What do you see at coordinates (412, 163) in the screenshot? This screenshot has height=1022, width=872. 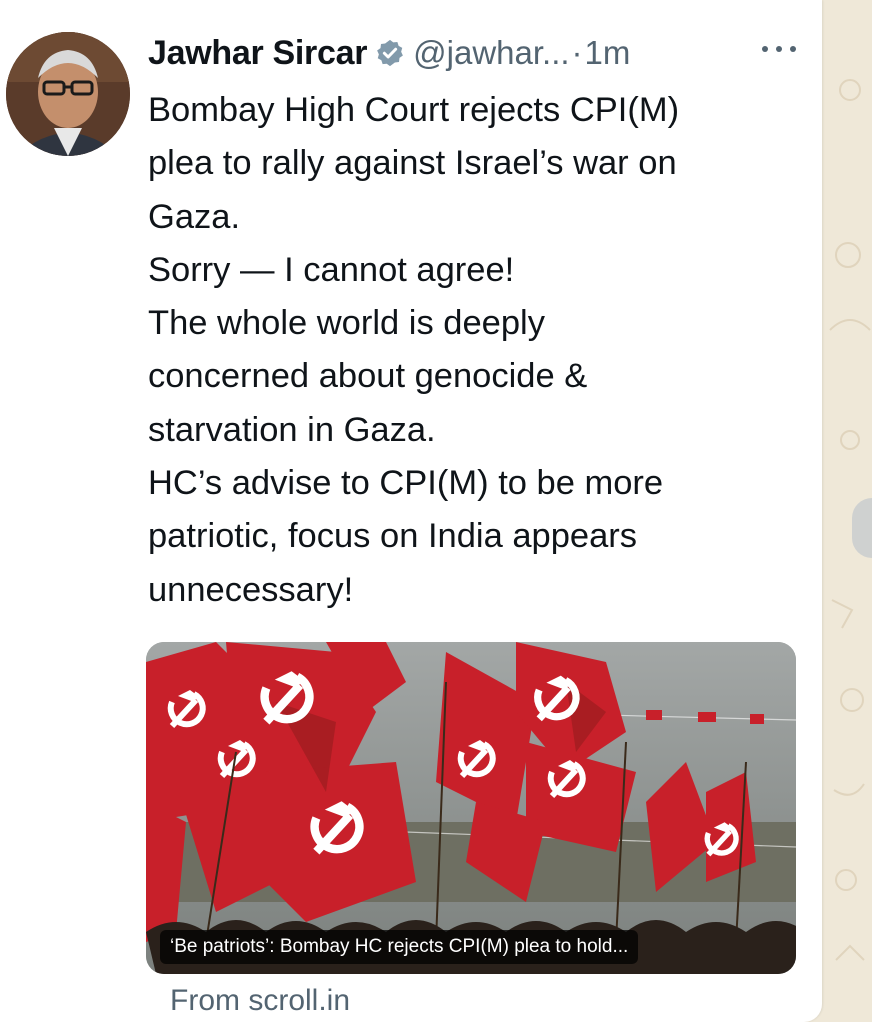 I see `tweet-text-line: plea to rally against Israel’s war on` at bounding box center [412, 163].